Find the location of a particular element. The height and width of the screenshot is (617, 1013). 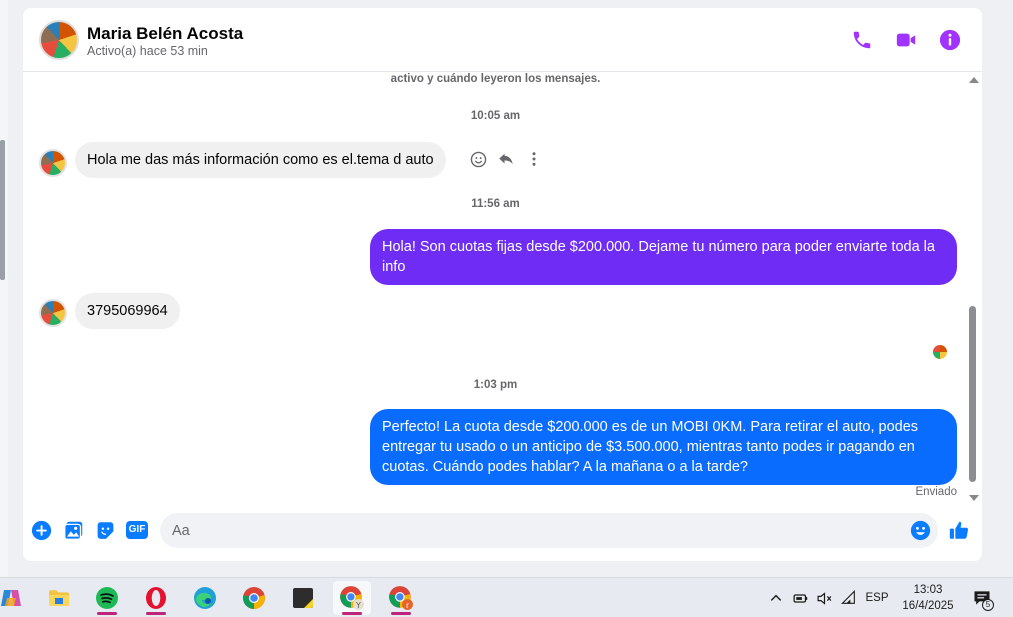

reply-icon is located at coordinates (506, 159).